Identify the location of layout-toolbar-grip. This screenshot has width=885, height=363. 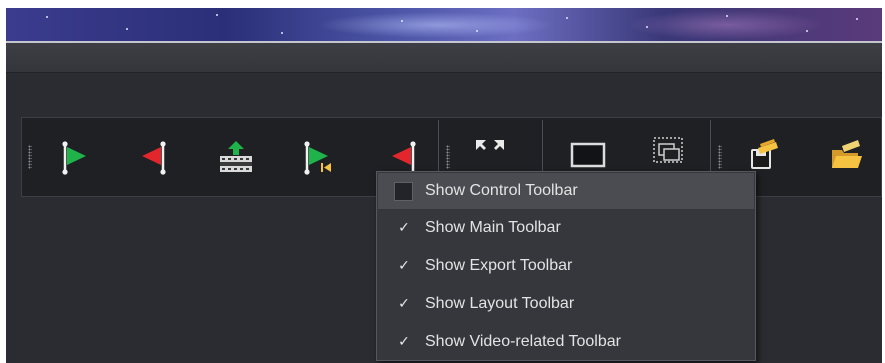
(448, 157).